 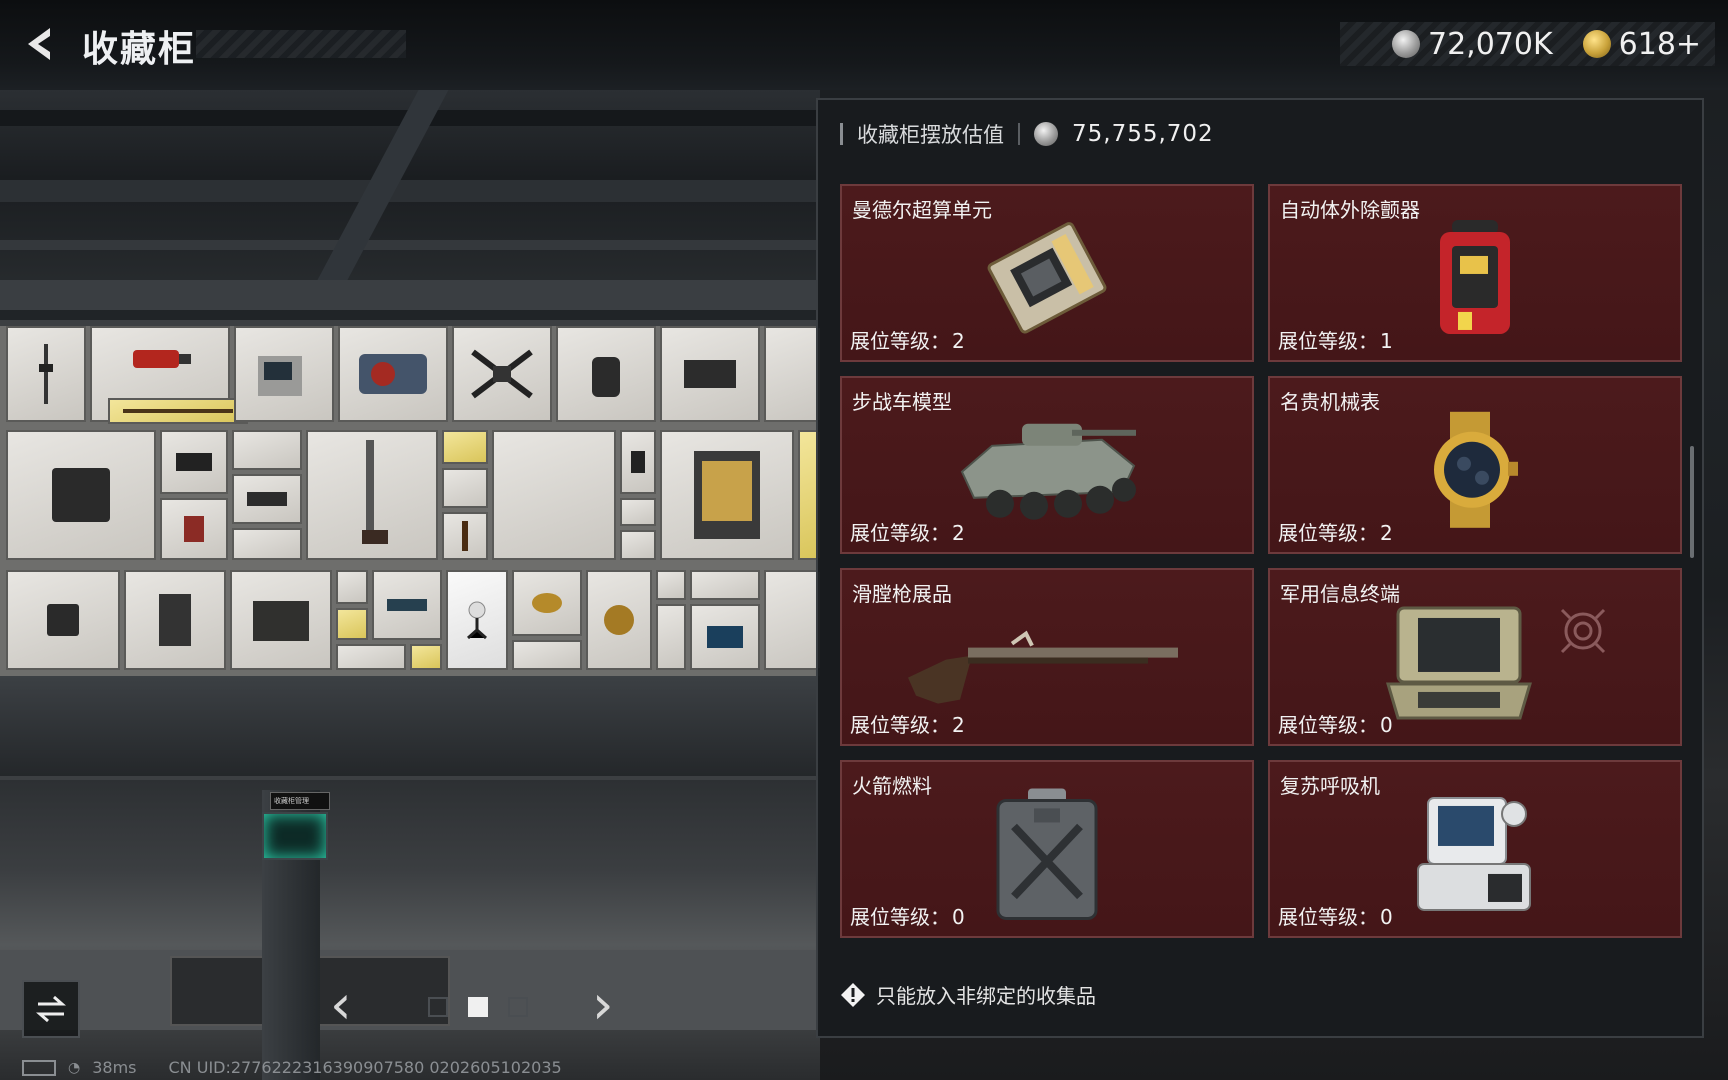 What do you see at coordinates (300, 801) in the screenshot?
I see `kiosk-sign: 收藏柜管理` at bounding box center [300, 801].